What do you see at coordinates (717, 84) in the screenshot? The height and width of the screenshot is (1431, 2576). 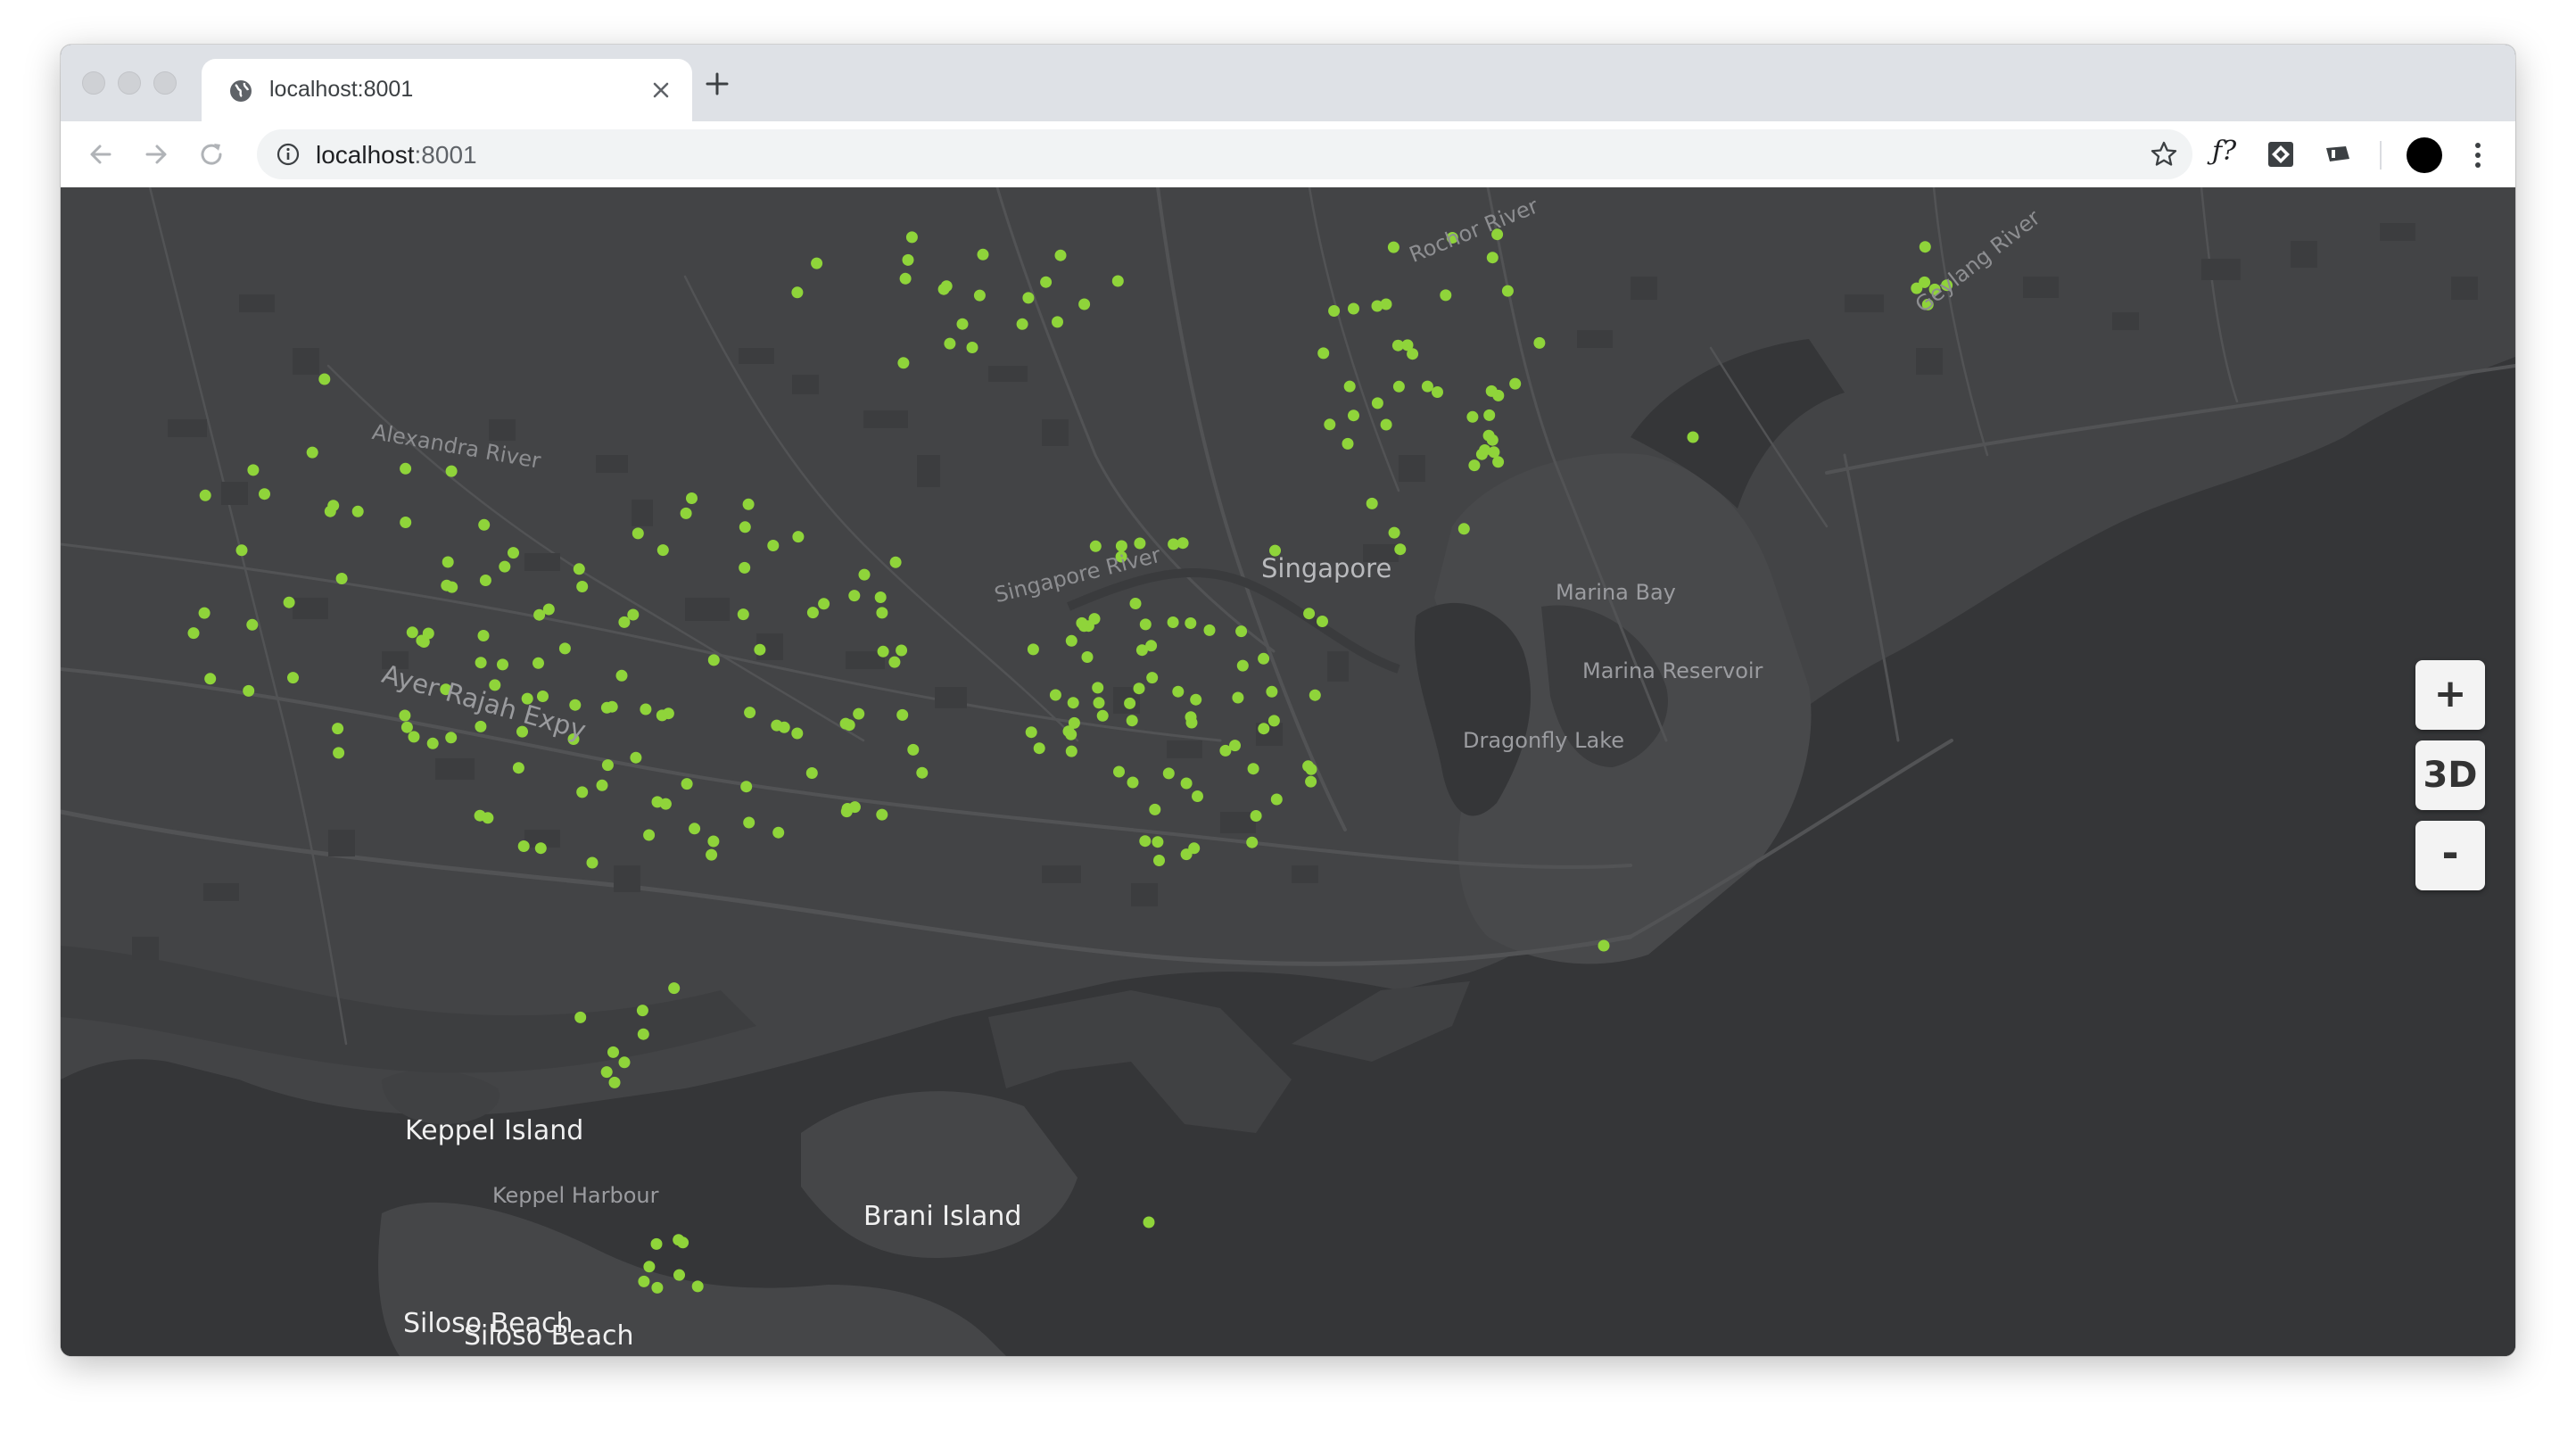 I see `new-tab-icon` at bounding box center [717, 84].